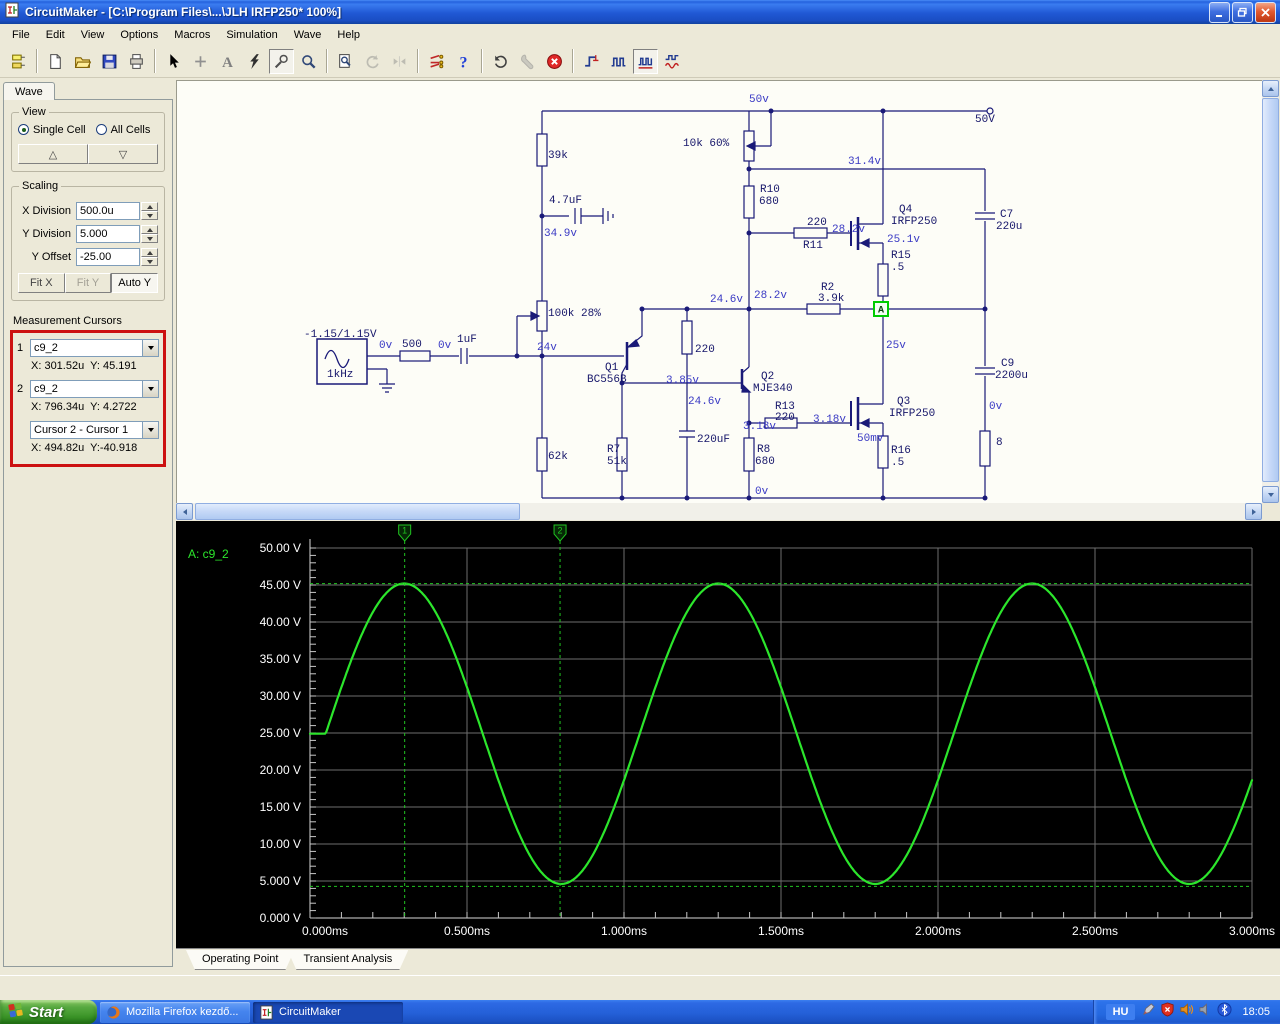 This screenshot has width=1280, height=1024. What do you see at coordinates (308, 61) in the screenshot?
I see `zoom-tool-button` at bounding box center [308, 61].